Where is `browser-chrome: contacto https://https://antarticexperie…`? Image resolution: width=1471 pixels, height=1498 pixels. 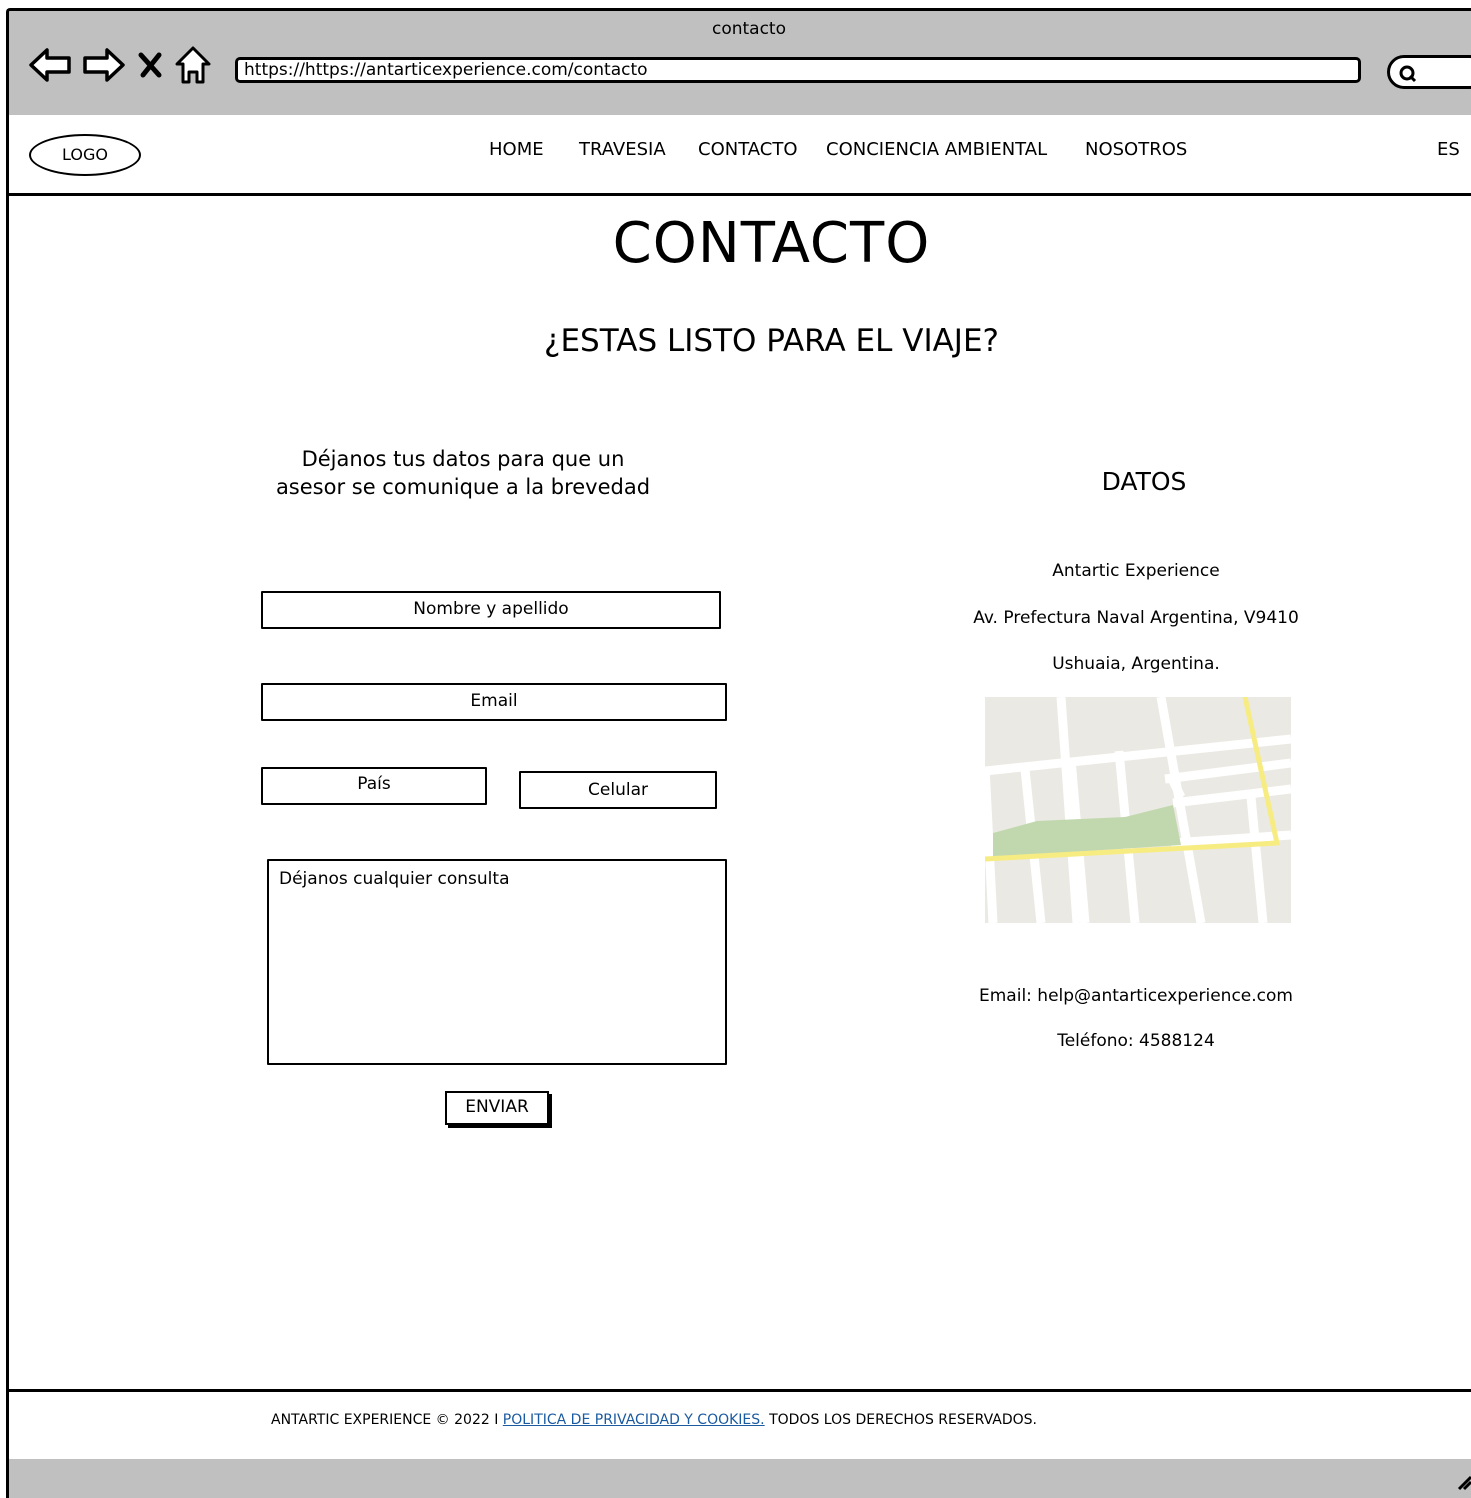 browser-chrome: contacto https://https://antarticexperie… is located at coordinates (740, 64).